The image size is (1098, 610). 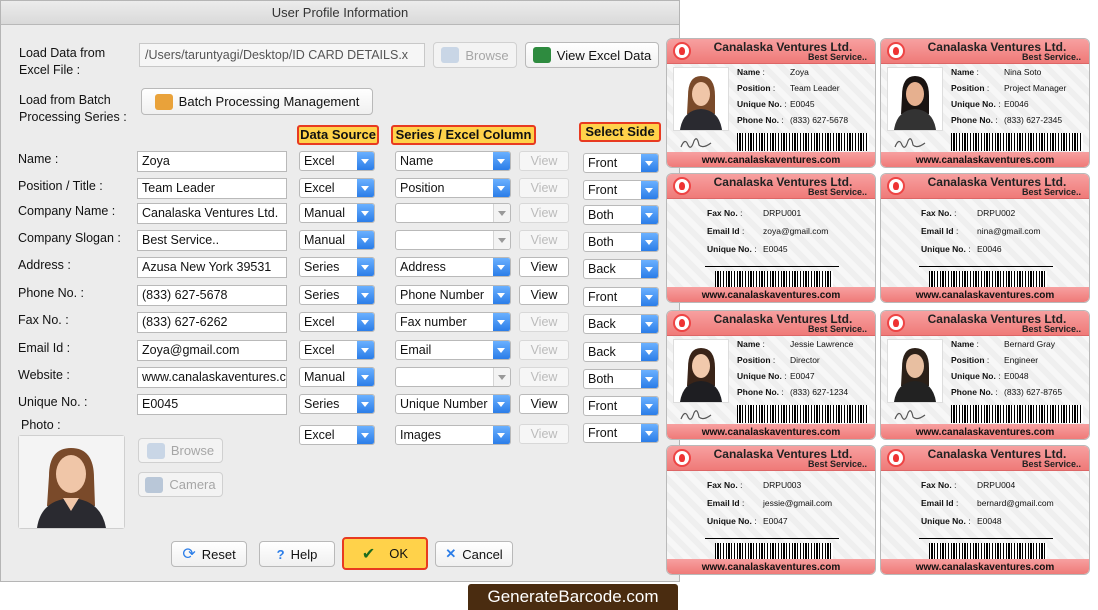 What do you see at coordinates (760, 392) in the screenshot?
I see `card-label: Phone No. :` at bounding box center [760, 392].